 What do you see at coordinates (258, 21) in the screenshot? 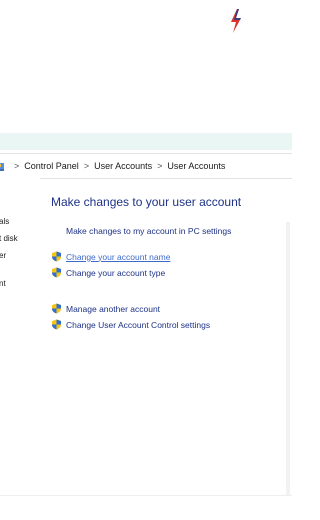
I see `watermark-logo` at bounding box center [258, 21].